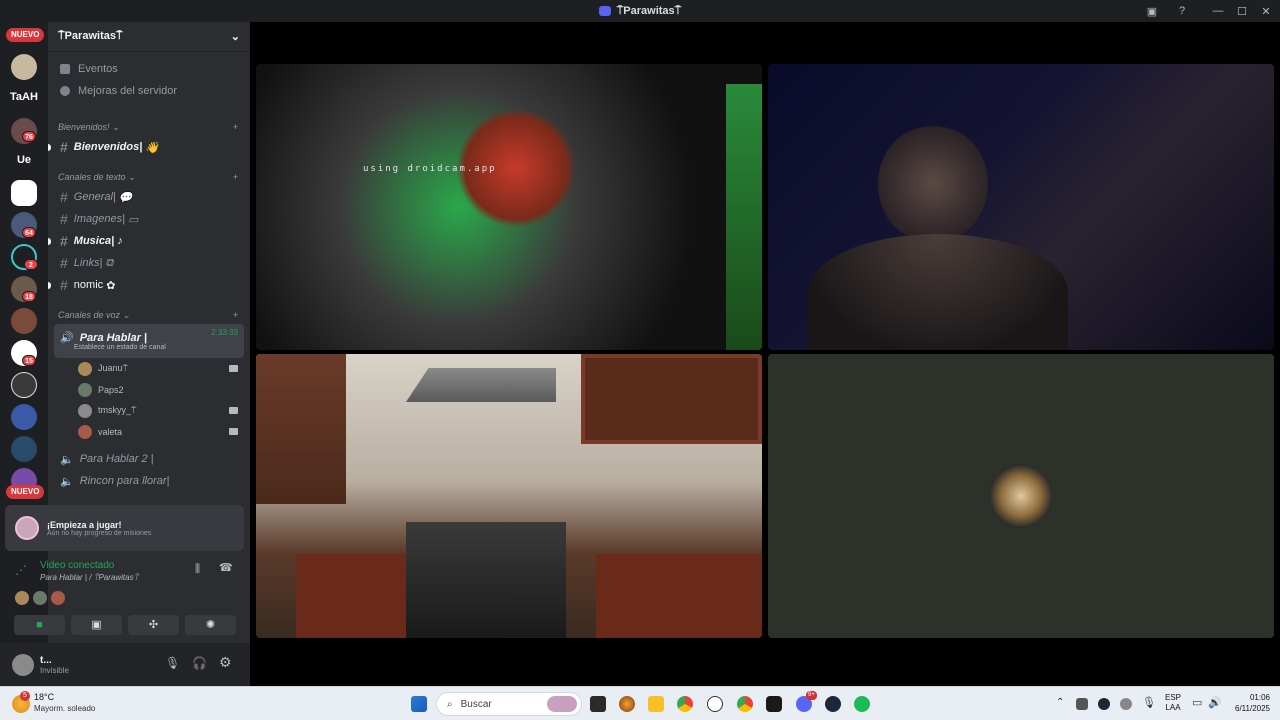 The width and height of the screenshot is (1280, 720). I want to click on server-icon-blue, so click(24, 449).